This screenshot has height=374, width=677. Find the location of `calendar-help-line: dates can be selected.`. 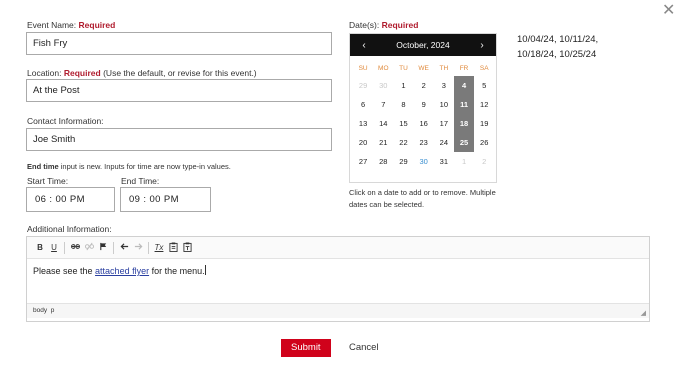

calendar-help-line: dates can be selected. is located at coordinates (387, 204).